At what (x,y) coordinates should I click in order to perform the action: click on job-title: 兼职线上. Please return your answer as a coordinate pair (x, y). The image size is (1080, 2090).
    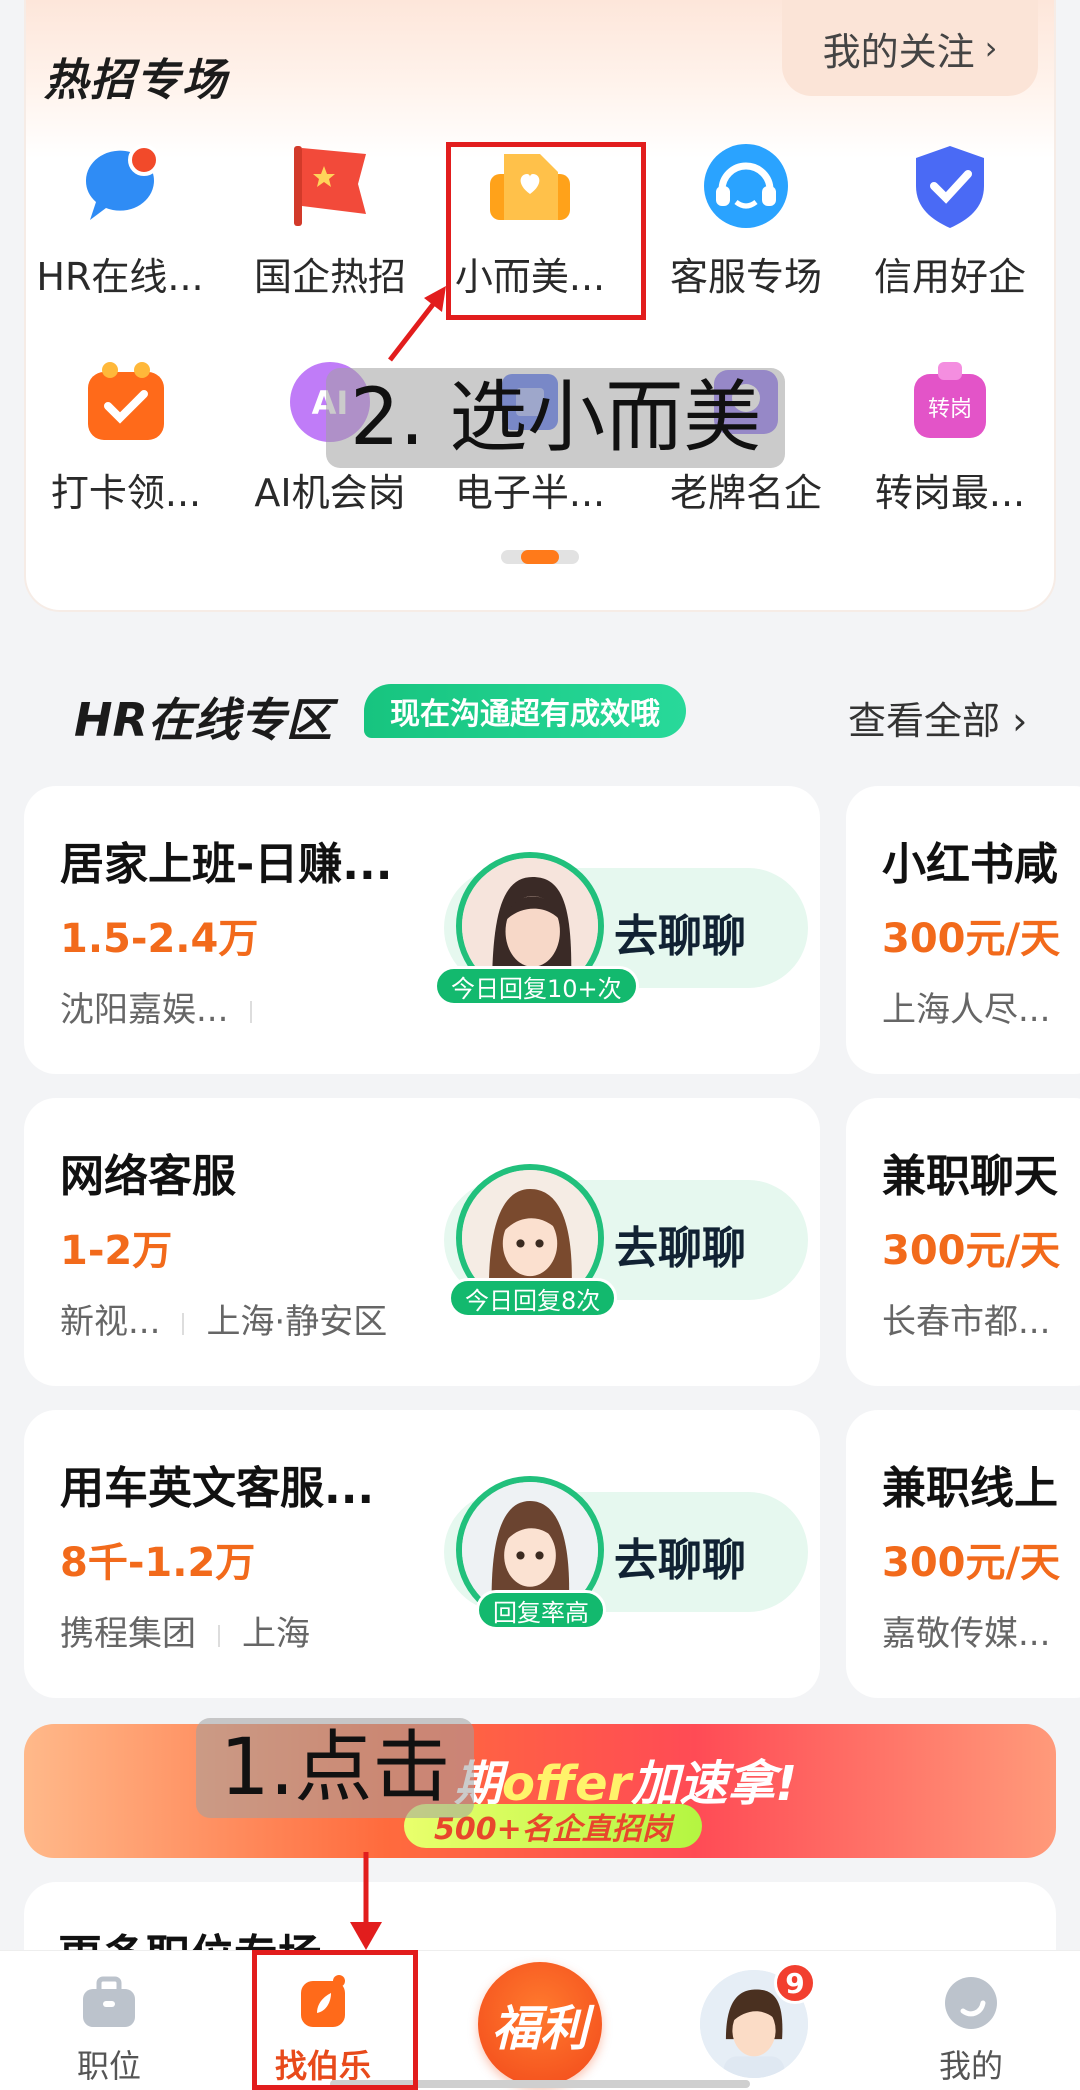
    Looking at the image, I should click on (970, 1488).